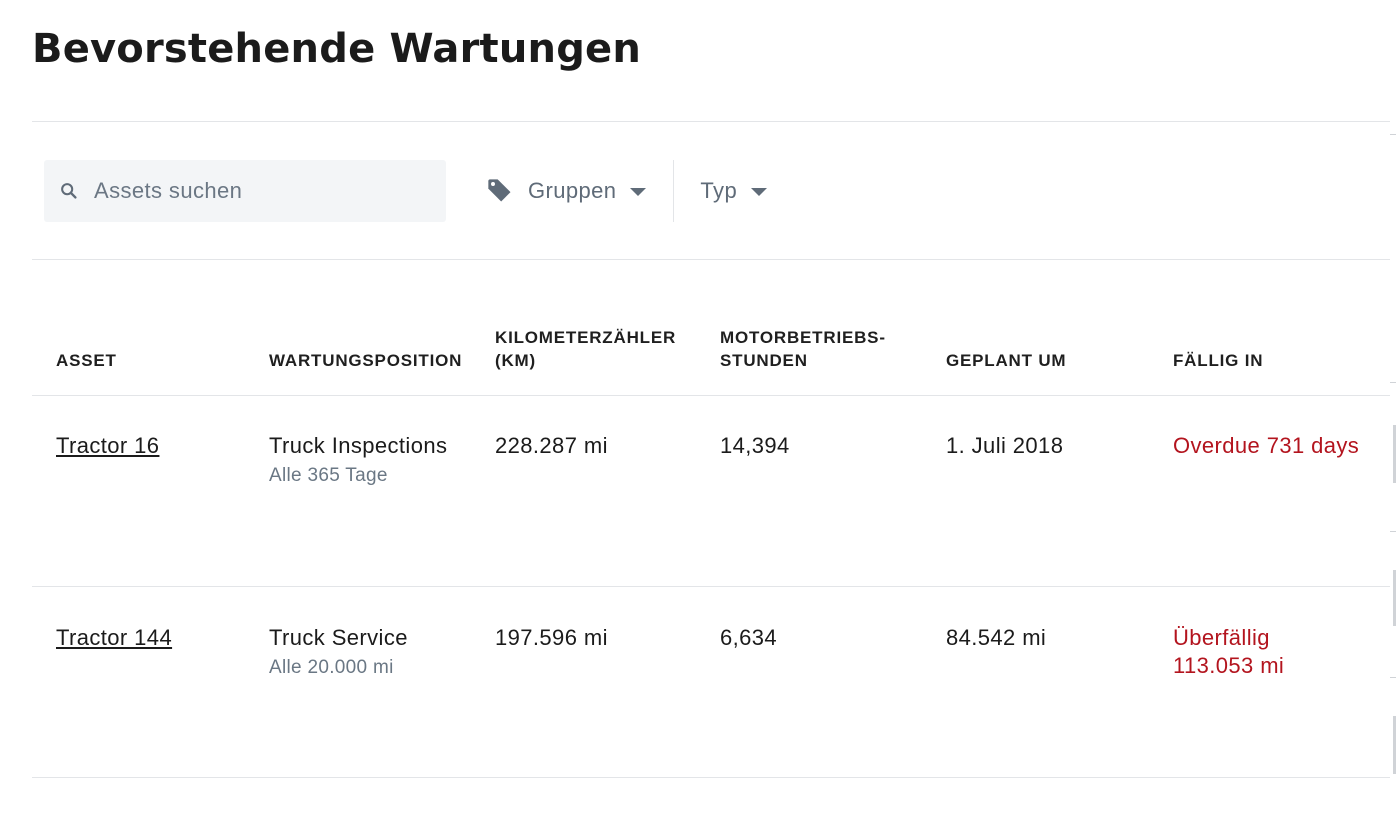 This screenshot has width=1396, height=820. I want to click on maintenance-item-cell: Truck Service Alle 20.000 mi, so click(338, 653).